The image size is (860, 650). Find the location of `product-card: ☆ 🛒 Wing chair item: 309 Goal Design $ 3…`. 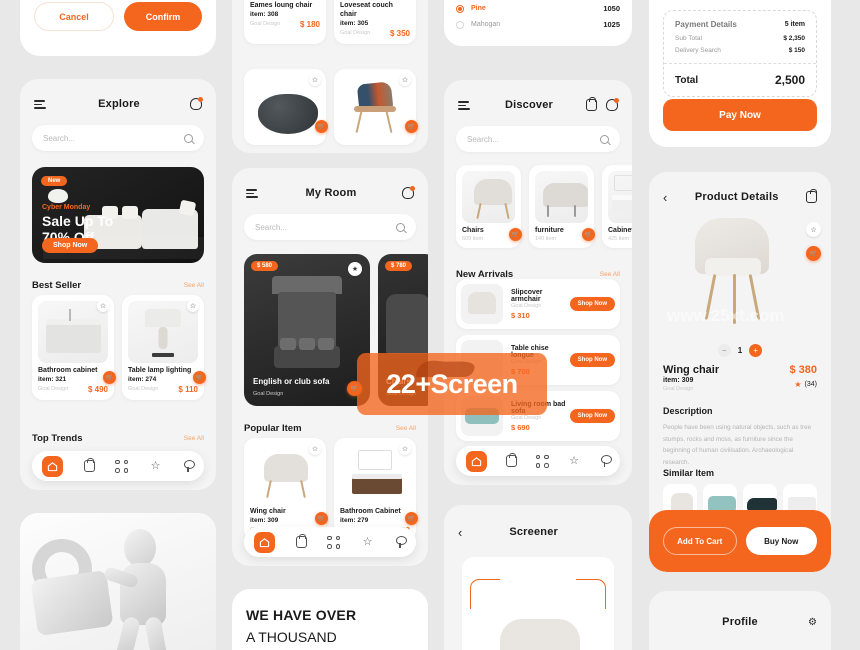

product-card: ☆ 🛒 Wing chair item: 309 Goal Design $ 3… is located at coordinates (286, 489).